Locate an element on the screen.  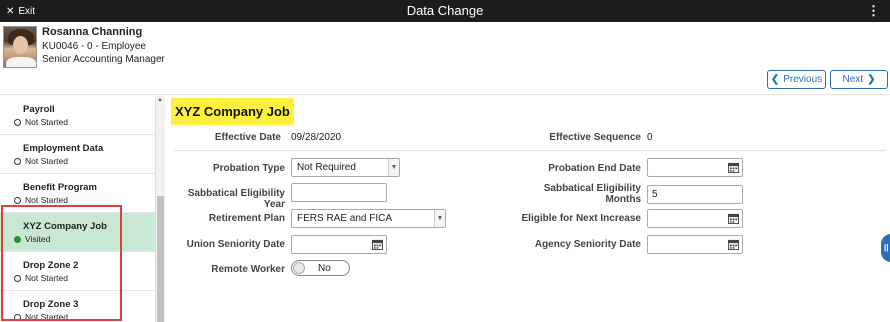
probation-type-select: Not Required ▼ is located at coordinates (345, 167).